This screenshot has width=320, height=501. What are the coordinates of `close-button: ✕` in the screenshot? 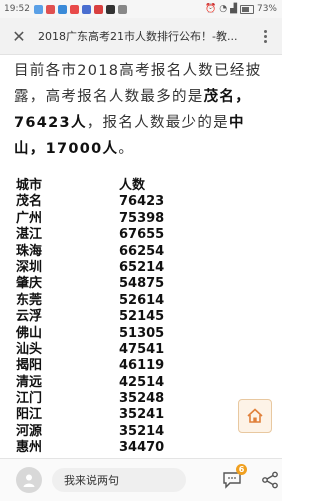 It's located at (19, 36).